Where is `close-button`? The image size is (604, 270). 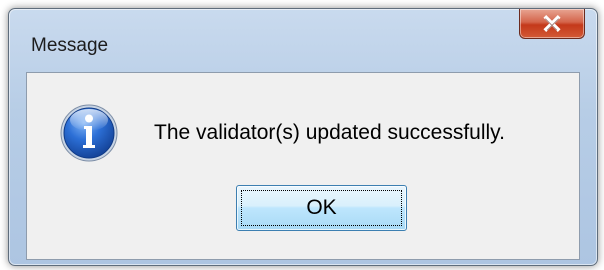 close-button is located at coordinates (552, 24).